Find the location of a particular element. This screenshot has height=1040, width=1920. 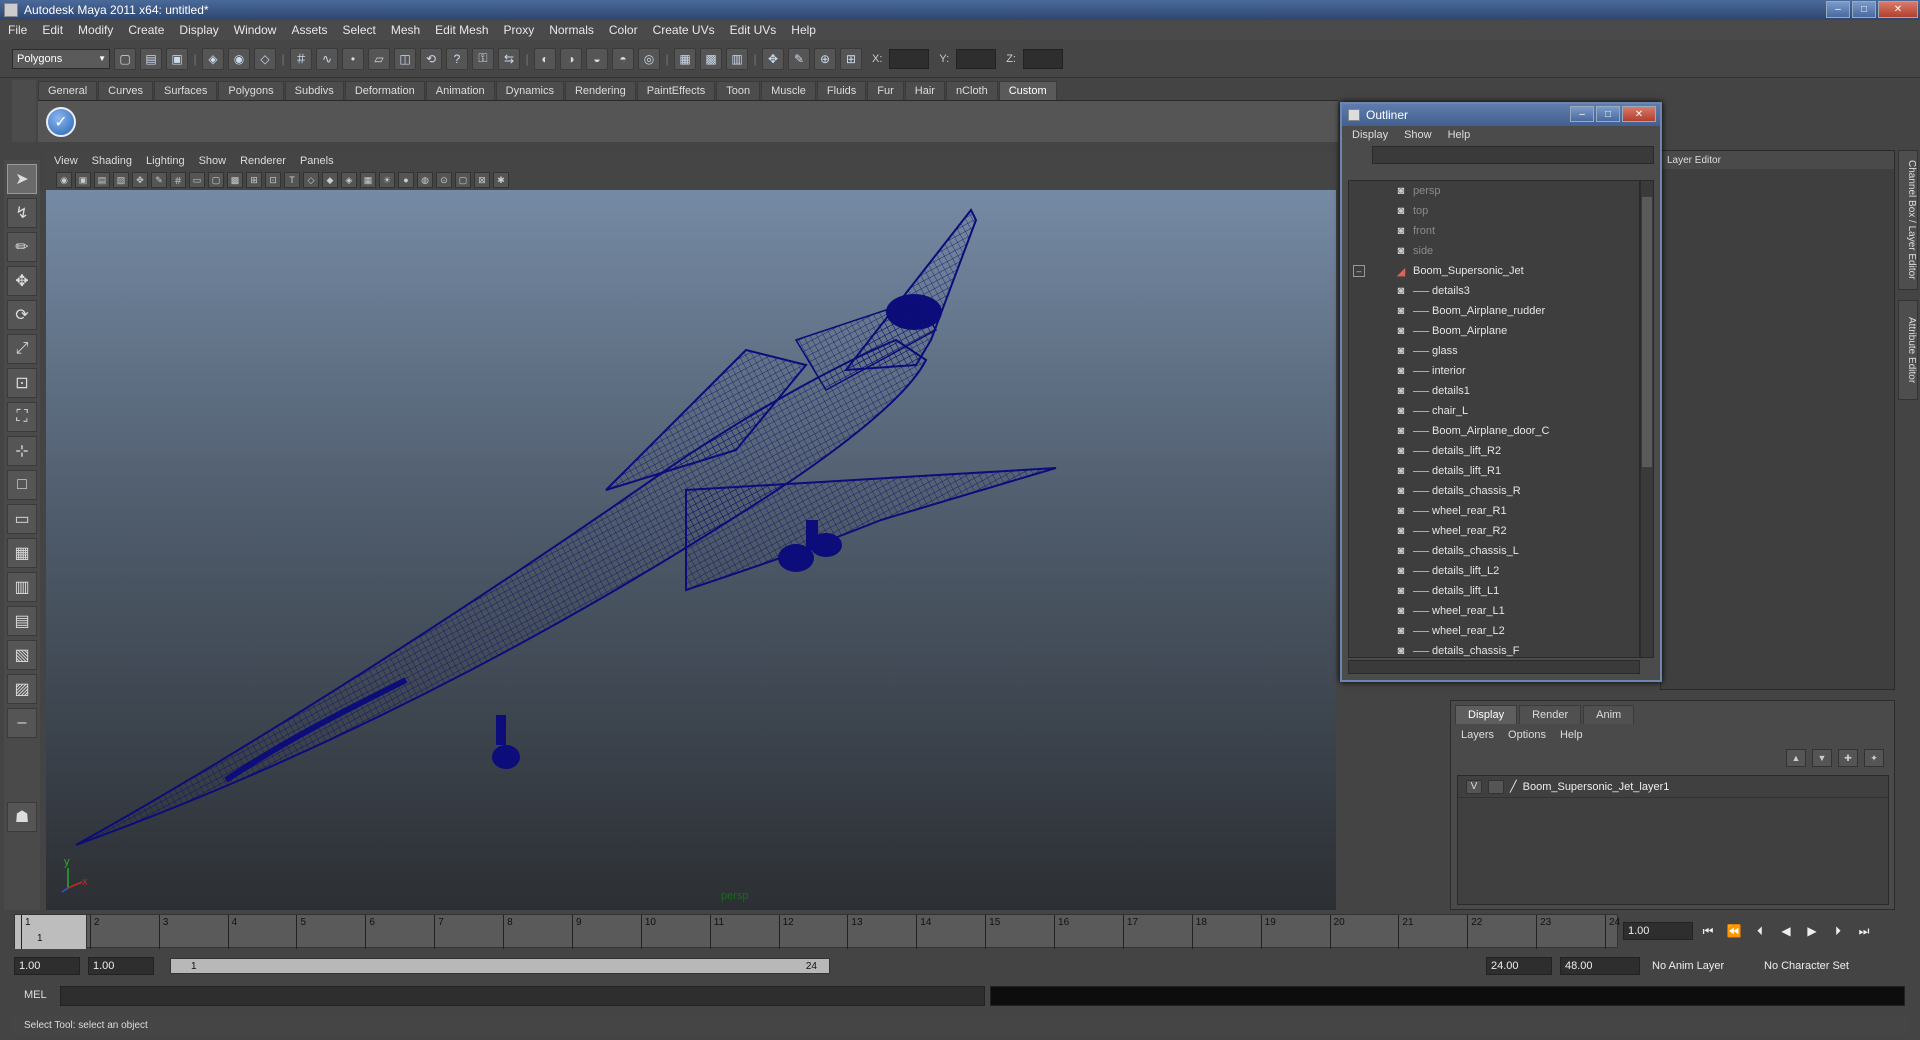

outliner-item-child: ◙ wheel_rear_R1 is located at coordinates (1494, 511).